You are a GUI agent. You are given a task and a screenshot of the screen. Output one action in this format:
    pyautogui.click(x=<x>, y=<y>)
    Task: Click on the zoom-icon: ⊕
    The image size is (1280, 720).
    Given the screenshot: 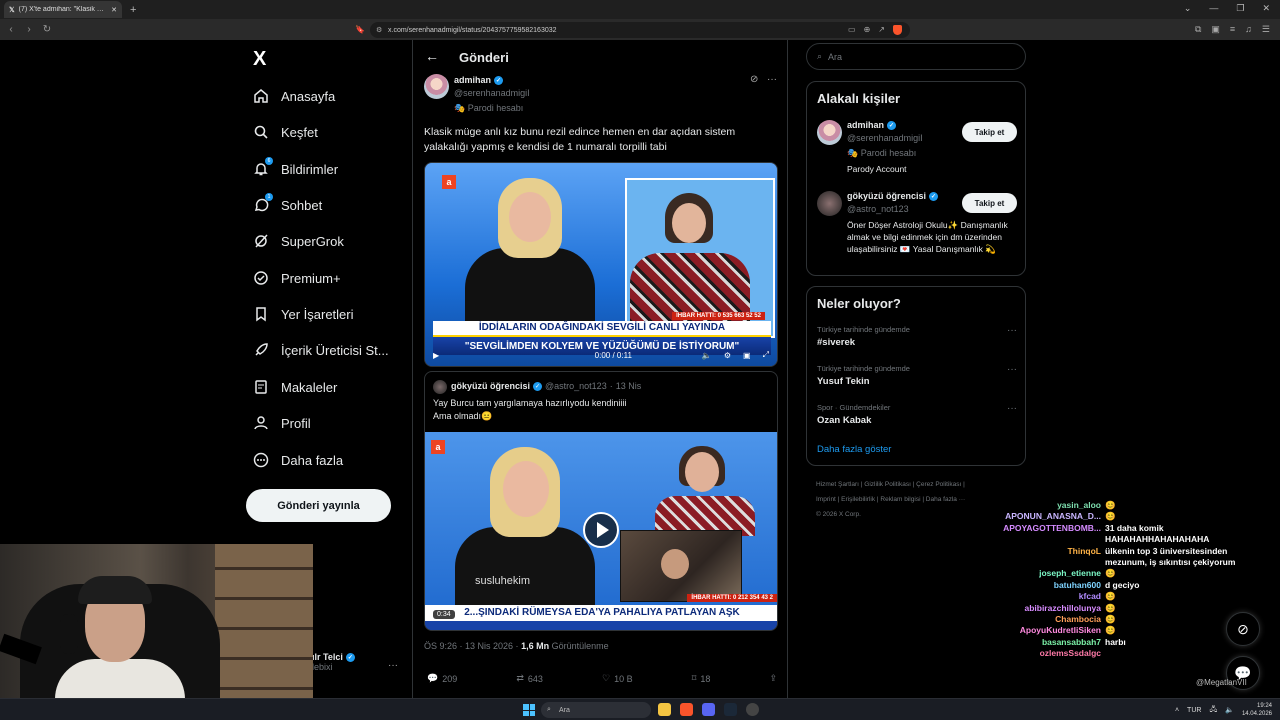 What is the action you would take?
    pyautogui.click(x=867, y=30)
    